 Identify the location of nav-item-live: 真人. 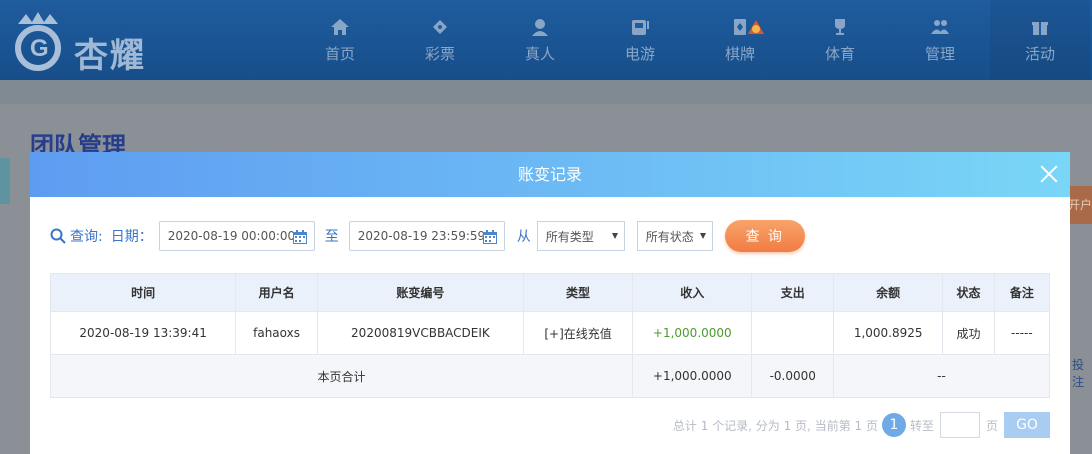
(540, 40).